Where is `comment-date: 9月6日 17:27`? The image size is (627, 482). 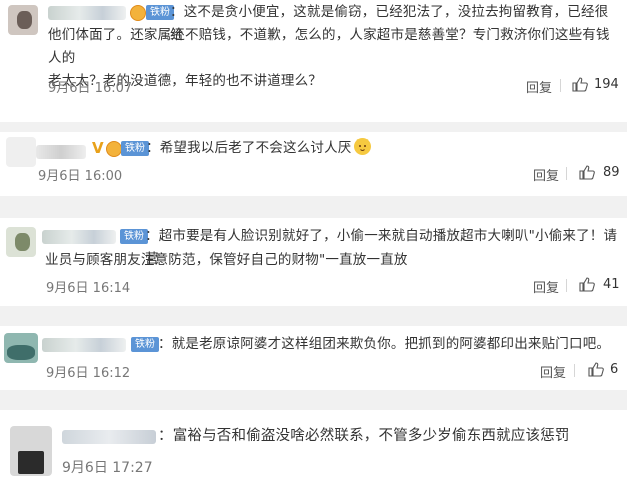 comment-date: 9月6日 17:27 is located at coordinates (107, 468).